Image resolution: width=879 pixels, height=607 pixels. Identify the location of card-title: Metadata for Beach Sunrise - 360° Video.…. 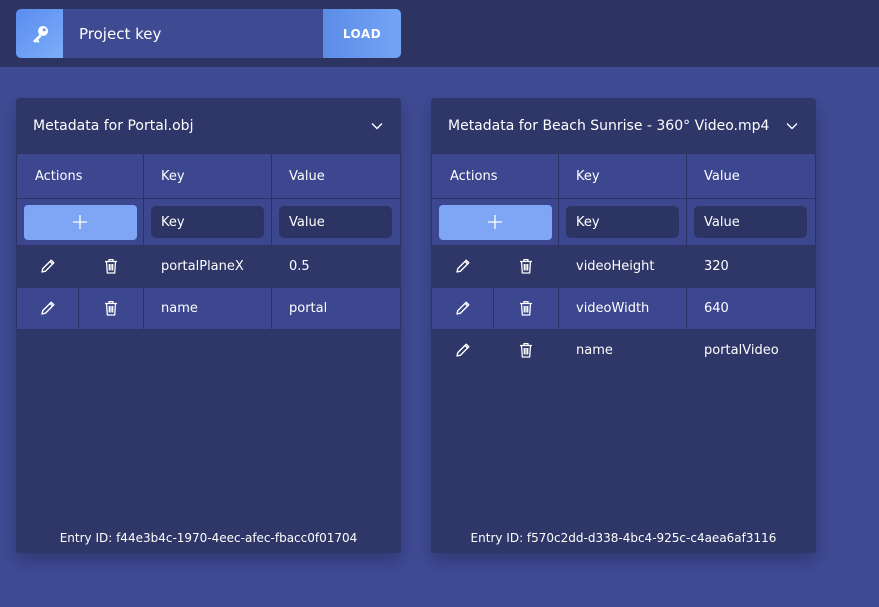
(609, 125).